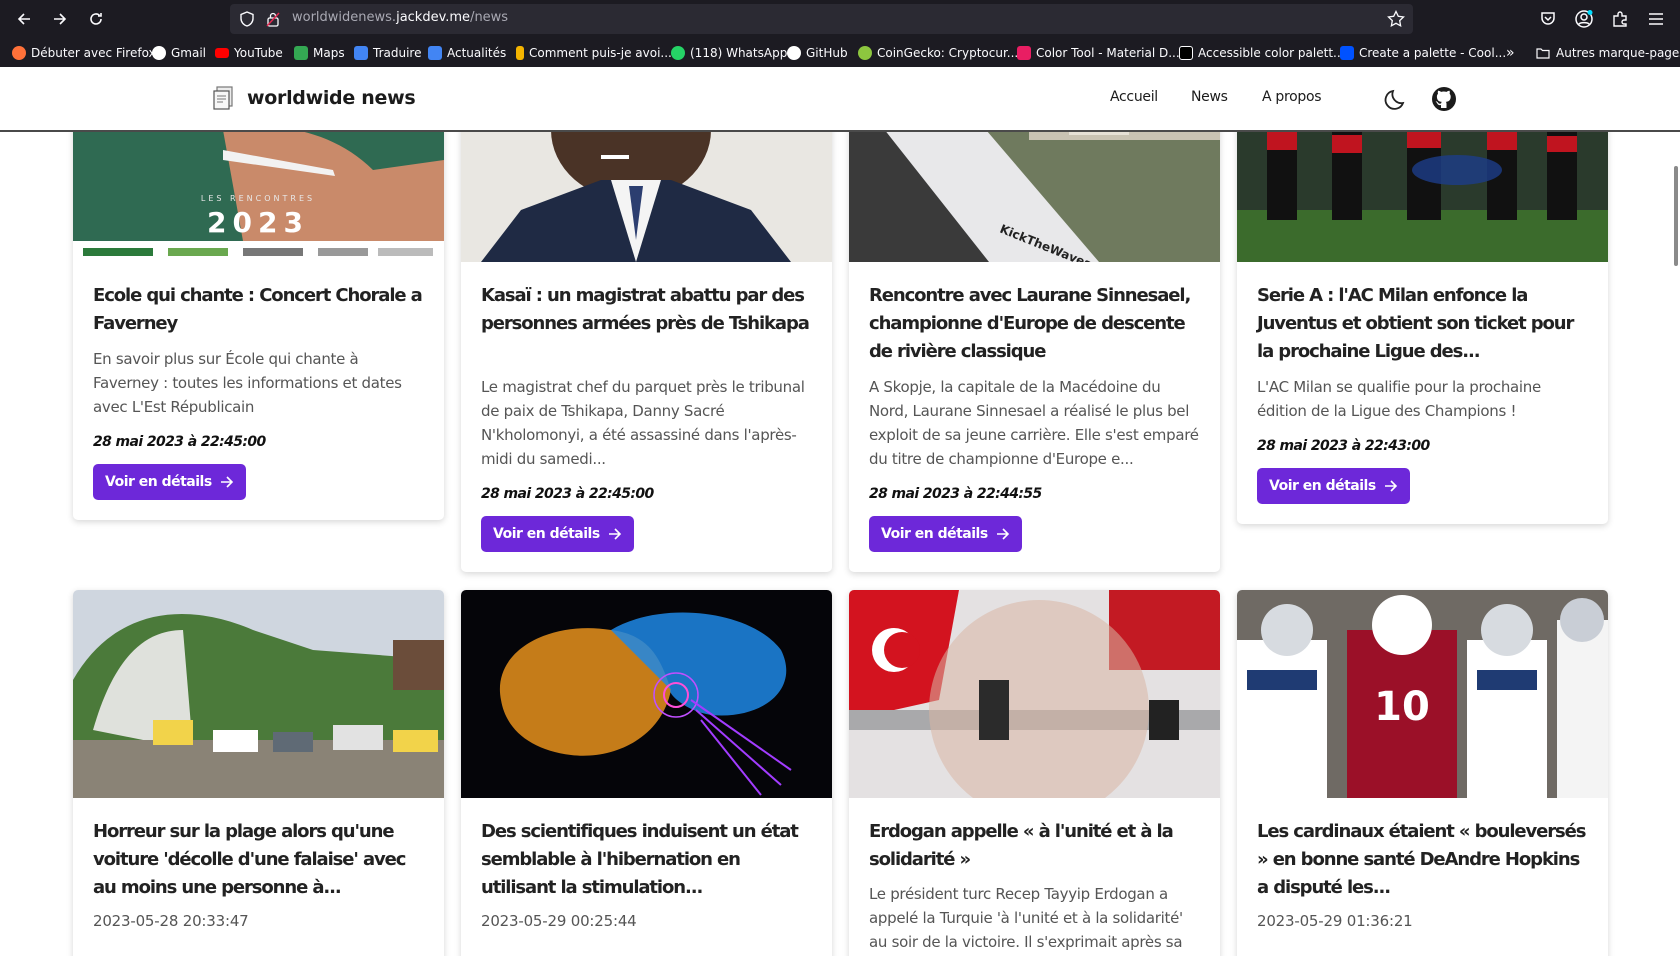  I want to click on moon-icon, so click(1397, 99).